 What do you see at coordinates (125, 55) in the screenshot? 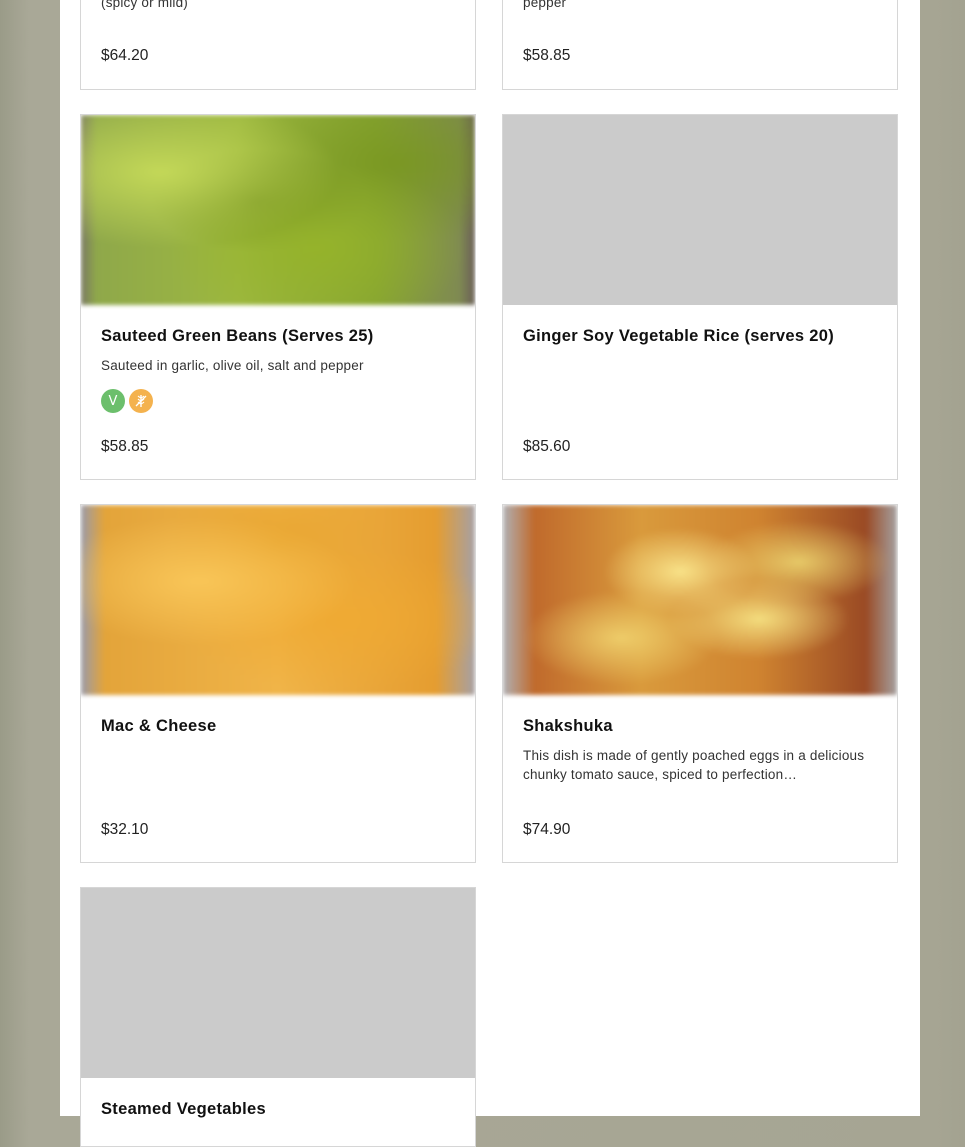
I see `menu-item-price: $64.20` at bounding box center [125, 55].